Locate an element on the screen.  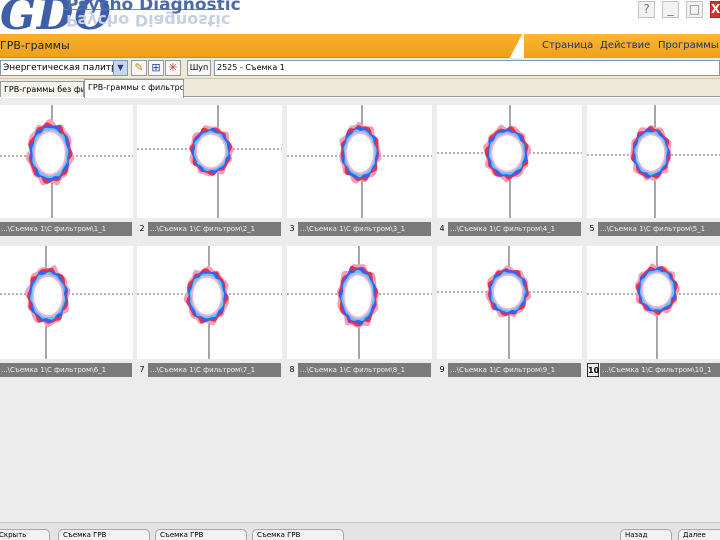
maximize-button: □ is located at coordinates (694, 9).